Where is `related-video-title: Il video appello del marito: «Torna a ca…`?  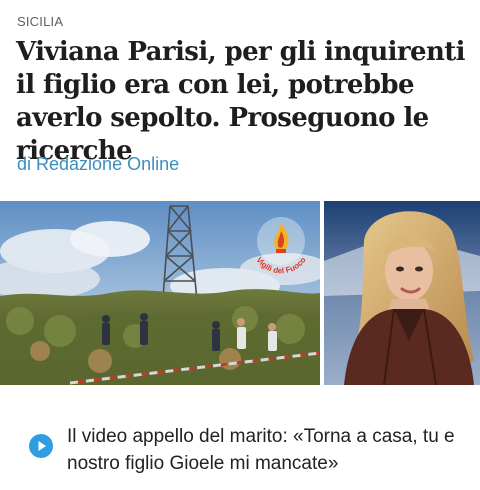 related-video-title: Il video appello del marito: «Torna a ca… is located at coordinates (269, 450).